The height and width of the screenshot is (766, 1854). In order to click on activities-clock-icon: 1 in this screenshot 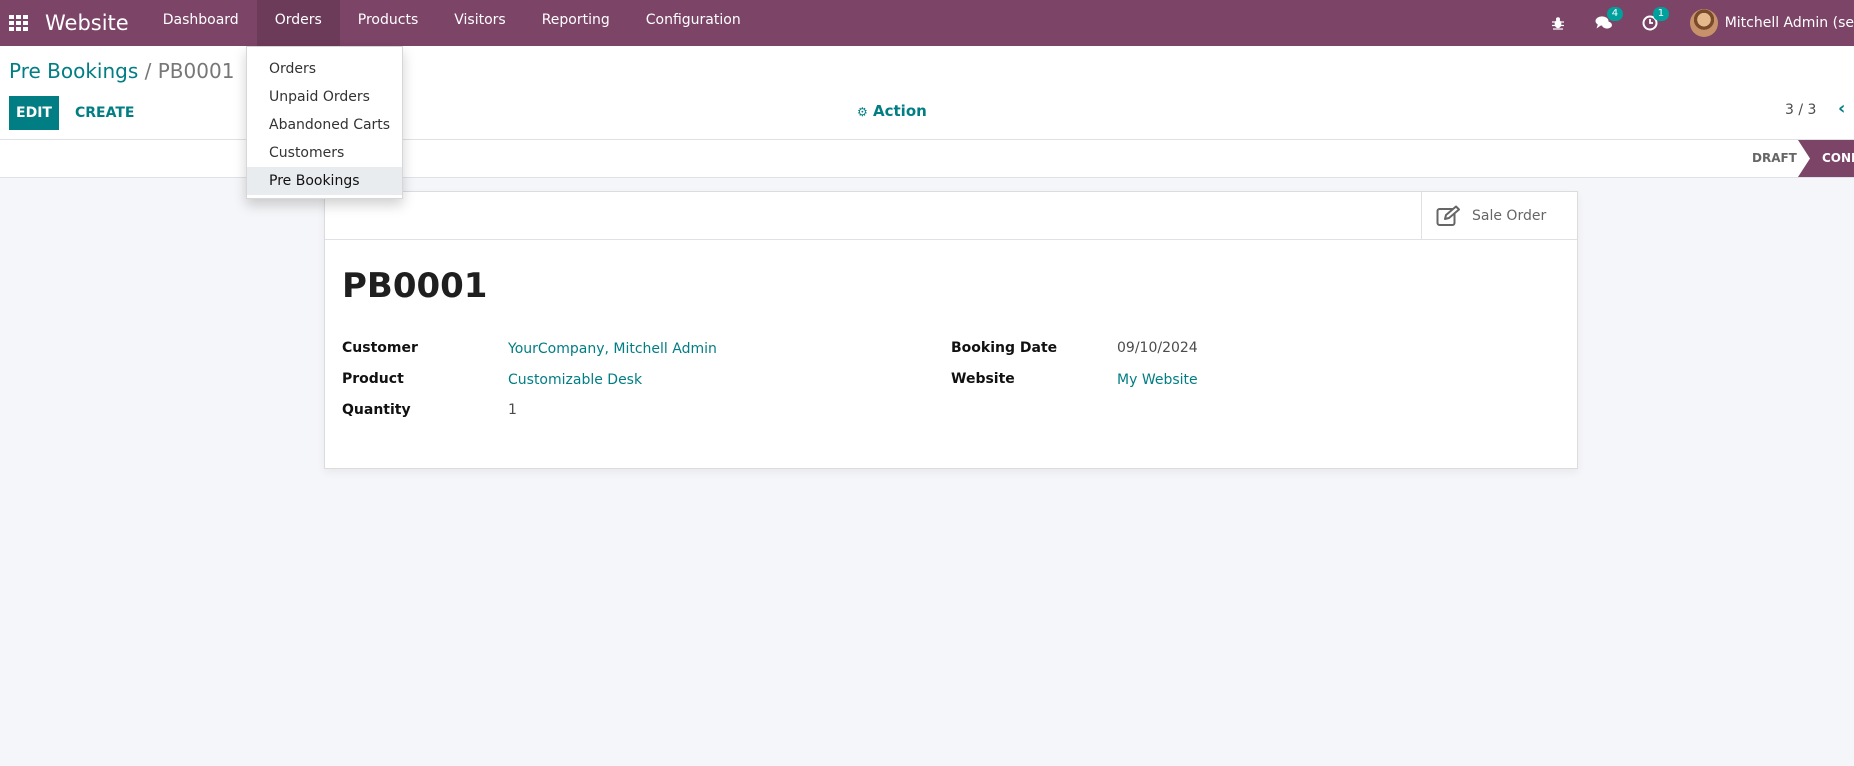, I will do `click(1652, 23)`.